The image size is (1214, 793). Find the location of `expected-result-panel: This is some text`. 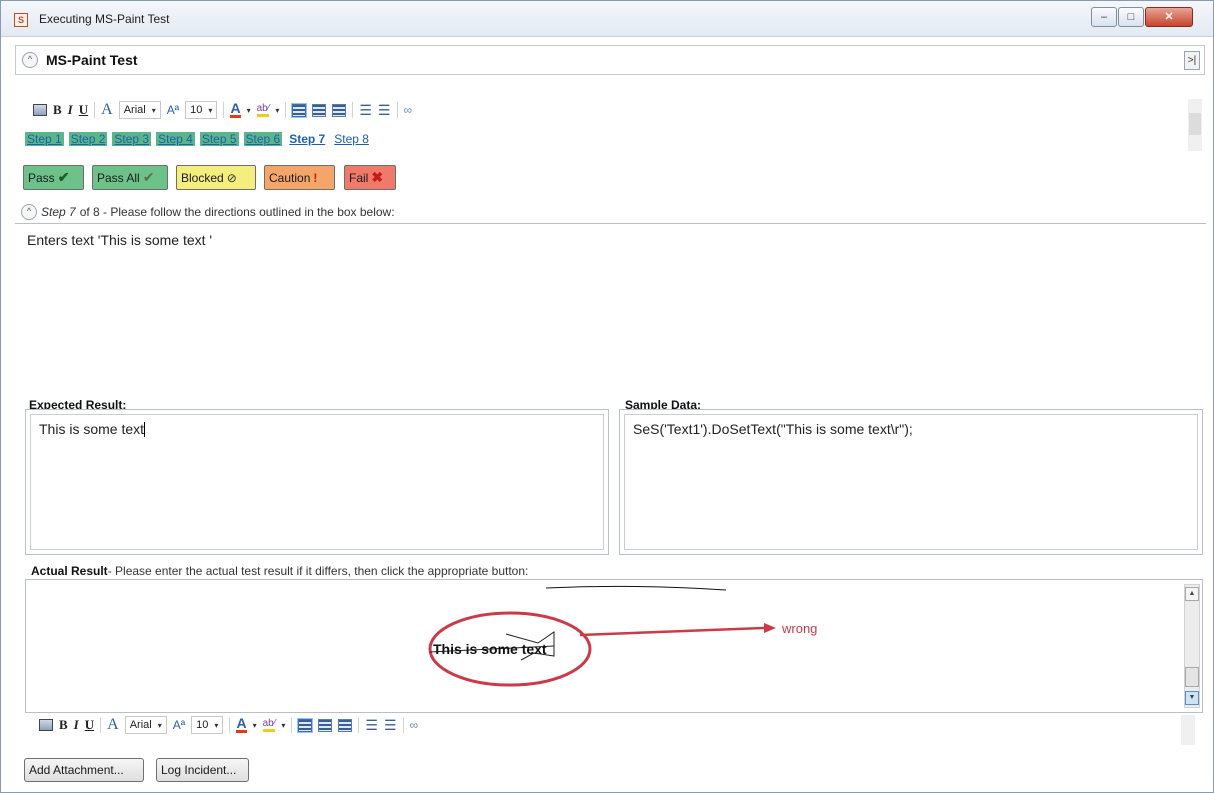

expected-result-panel: This is some text is located at coordinates (317, 482).